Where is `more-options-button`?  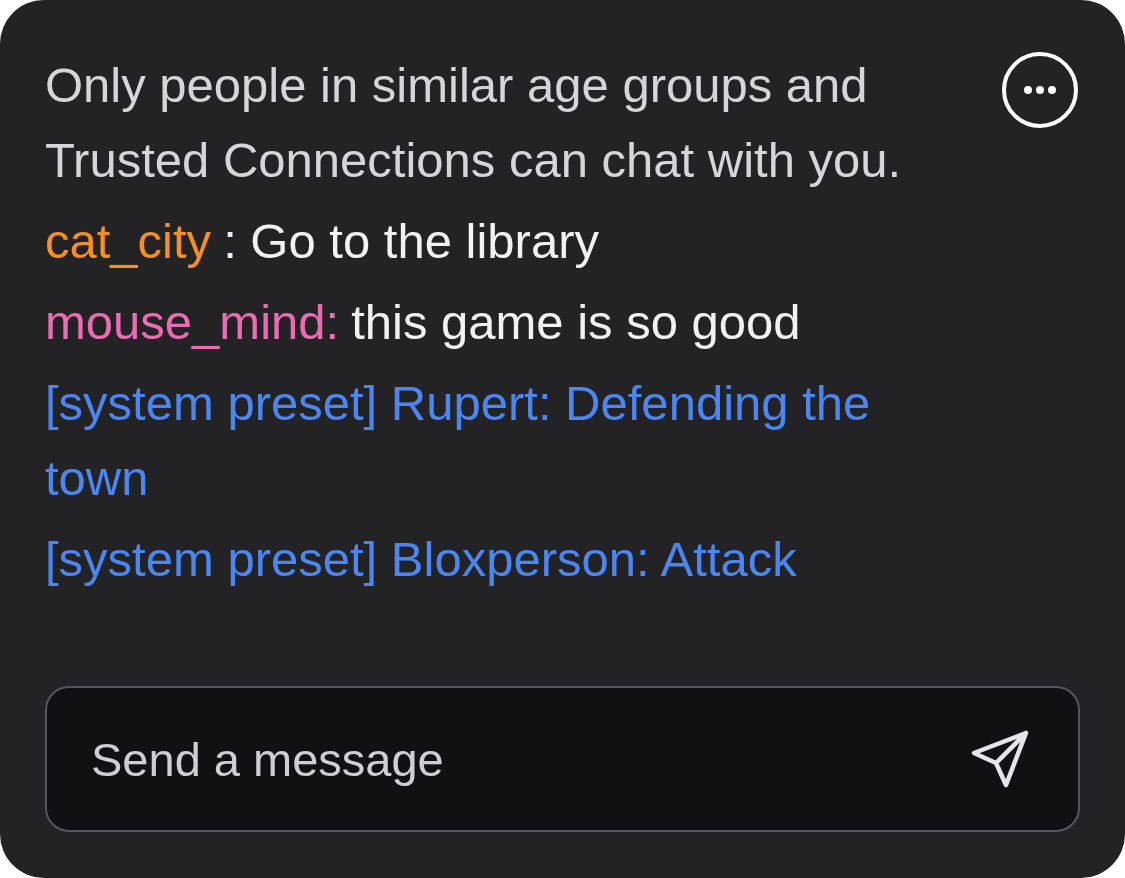
more-options-button is located at coordinates (1040, 90).